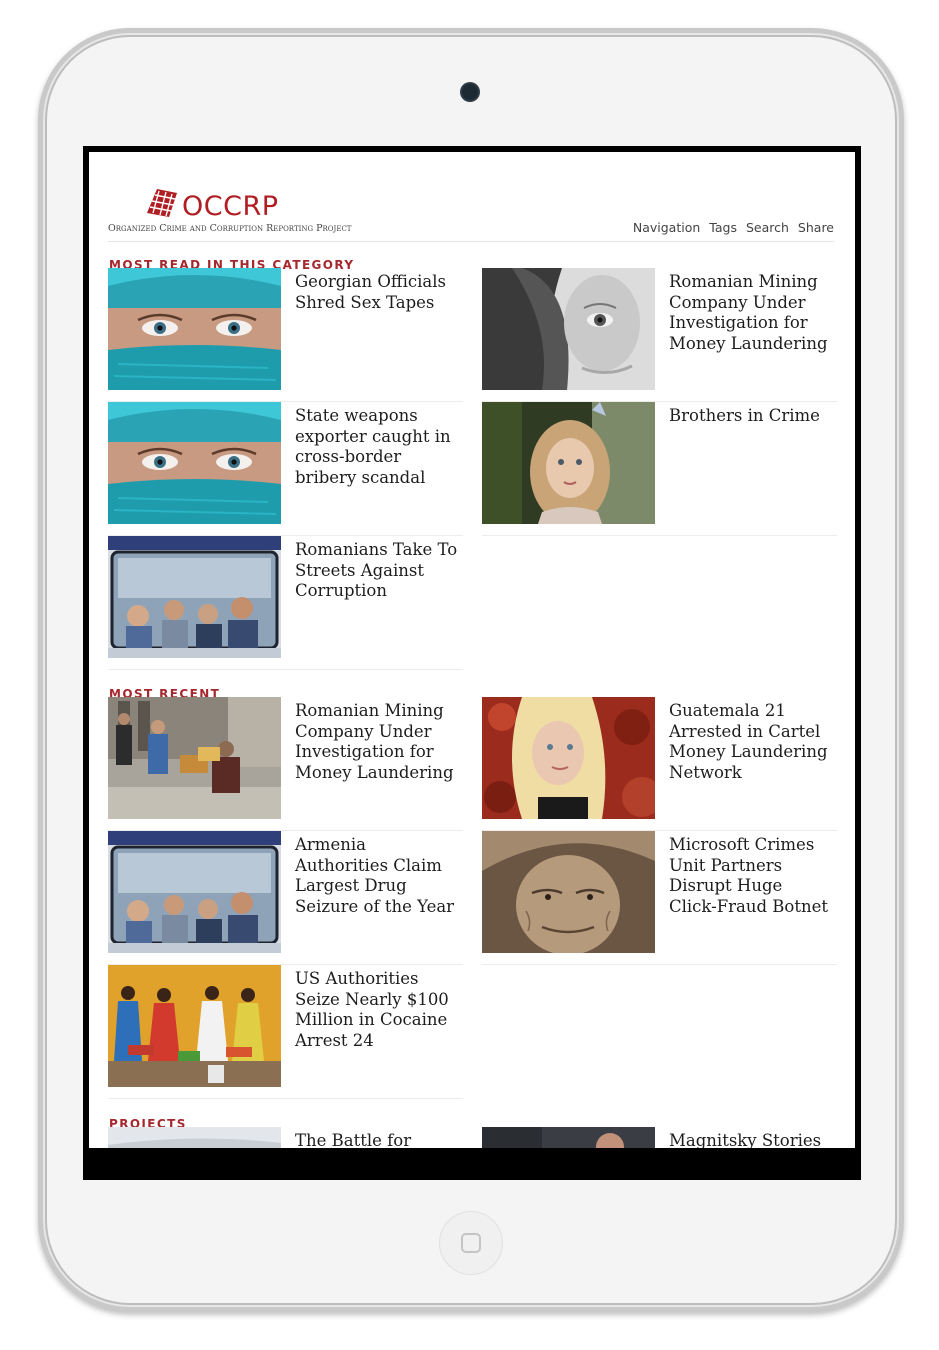  I want to click on nav-share: Share, so click(816, 227).